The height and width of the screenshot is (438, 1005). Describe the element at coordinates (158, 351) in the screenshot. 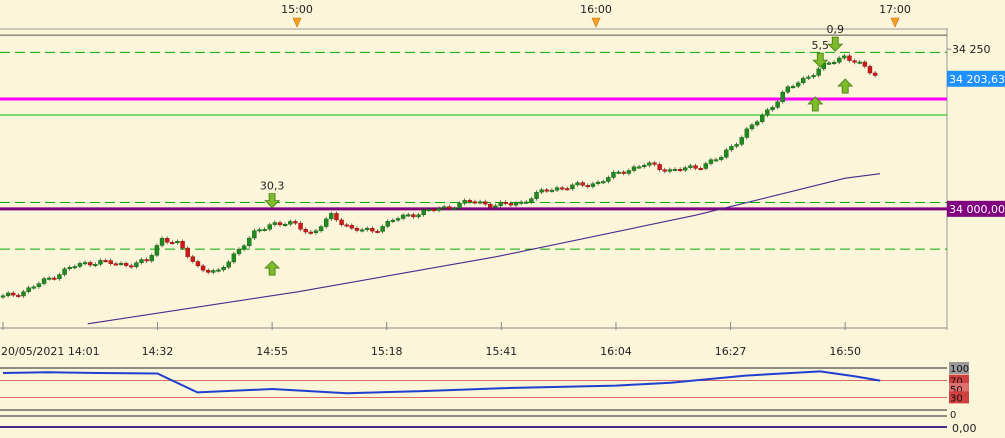

I see `time-tick-label-1: 14:32` at that location.